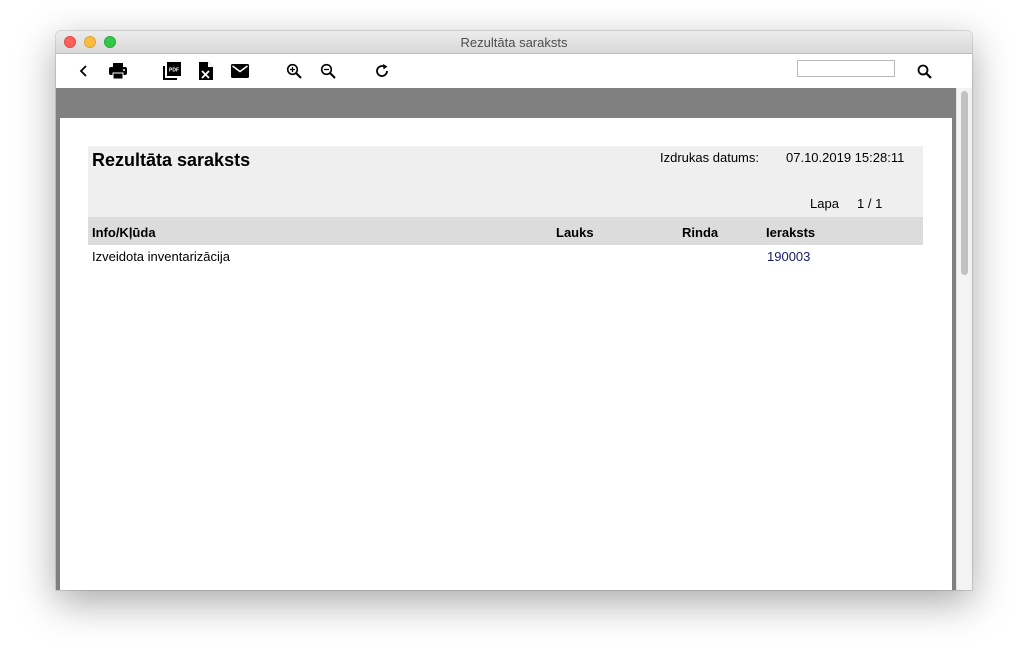 This screenshot has width=1028, height=670. What do you see at coordinates (924, 71) in the screenshot?
I see `search-icon` at bounding box center [924, 71].